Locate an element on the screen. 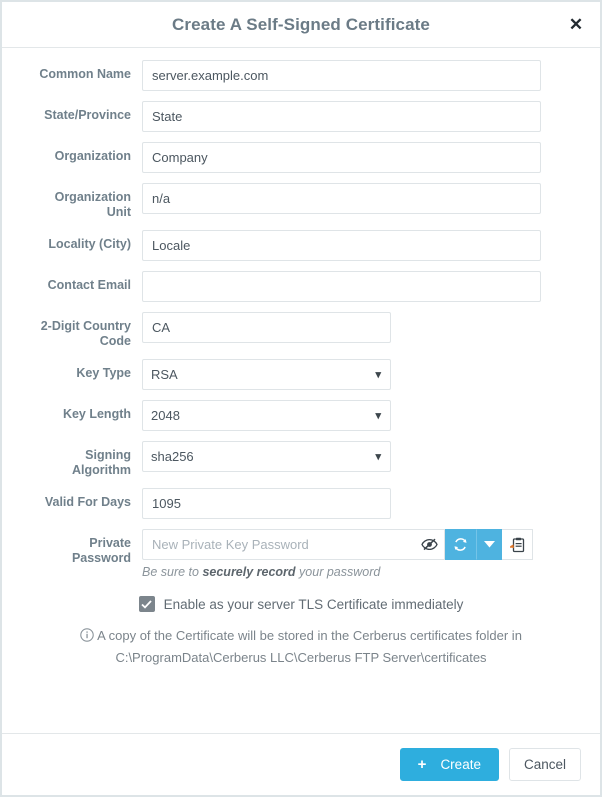 This screenshot has width=602, height=797. form-row-organization: Organization is located at coordinates (301, 157).